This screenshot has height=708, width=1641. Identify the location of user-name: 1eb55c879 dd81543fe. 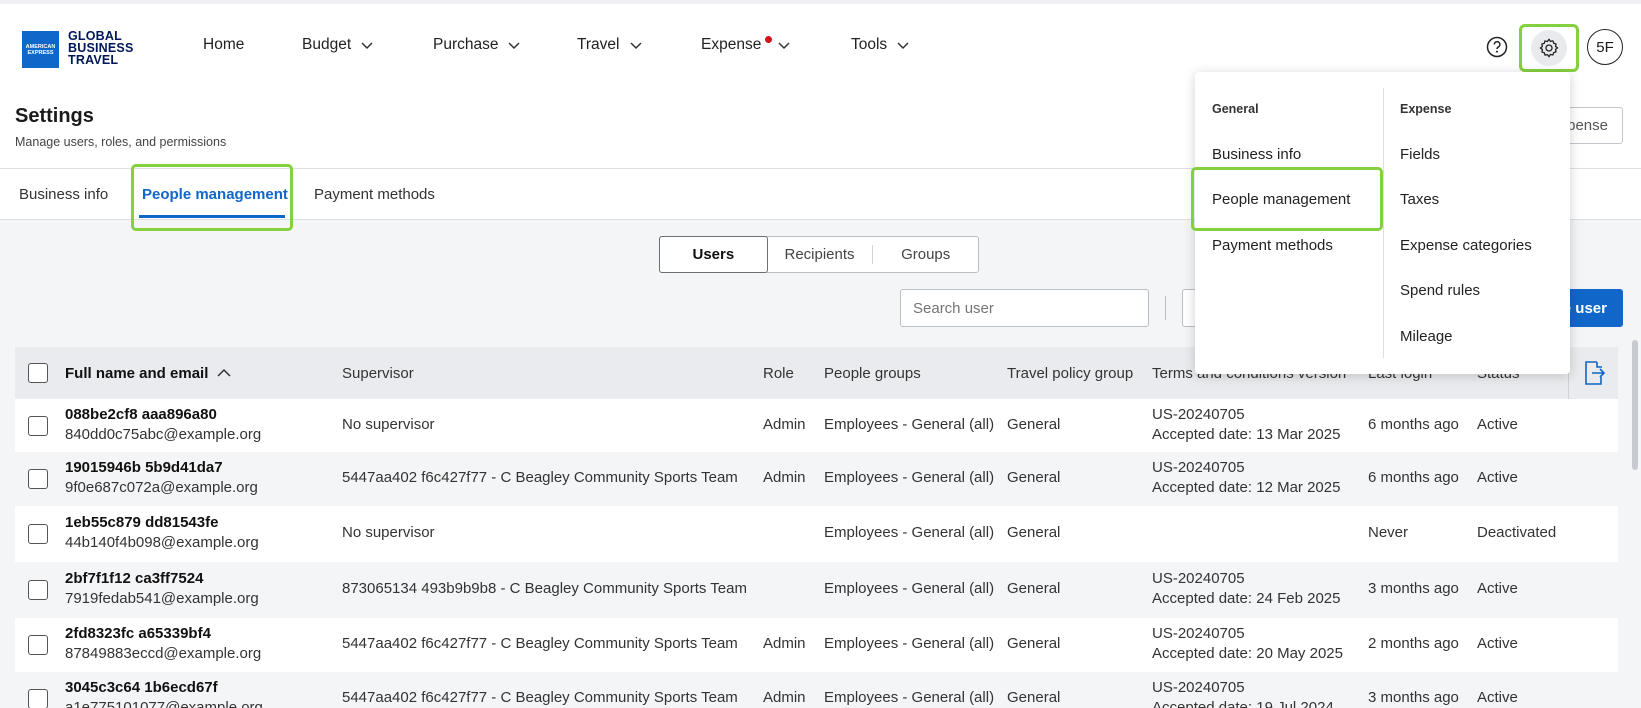
(141, 523).